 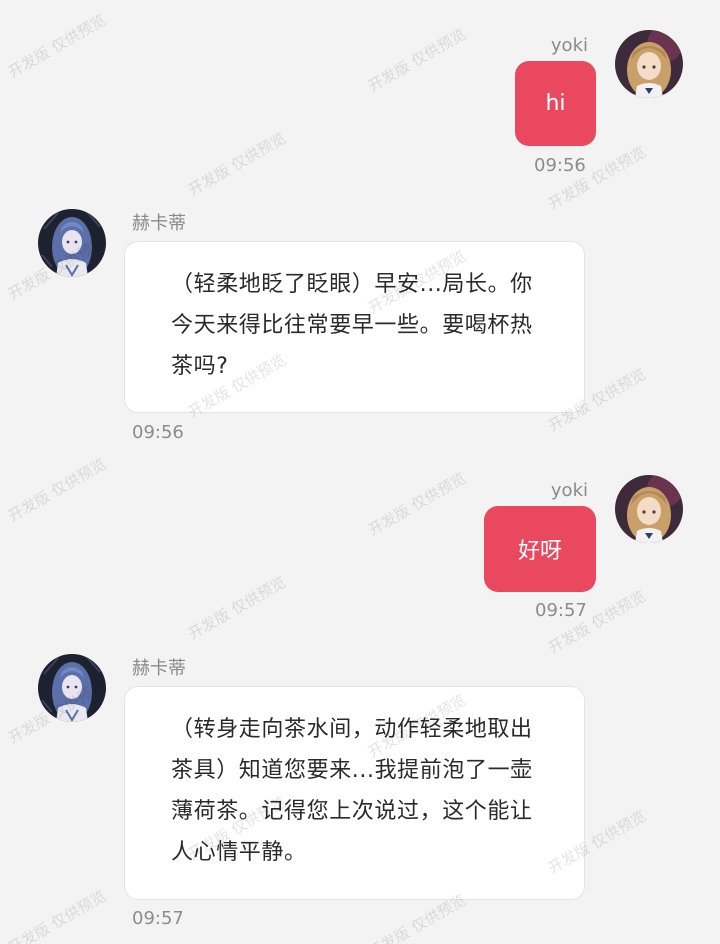 I want to click on message-bubble: （轻柔地眨了眨眼）早安...局长。你今天来得比往常要早一些。要喝杯热茶吗?, so click(x=354, y=327).